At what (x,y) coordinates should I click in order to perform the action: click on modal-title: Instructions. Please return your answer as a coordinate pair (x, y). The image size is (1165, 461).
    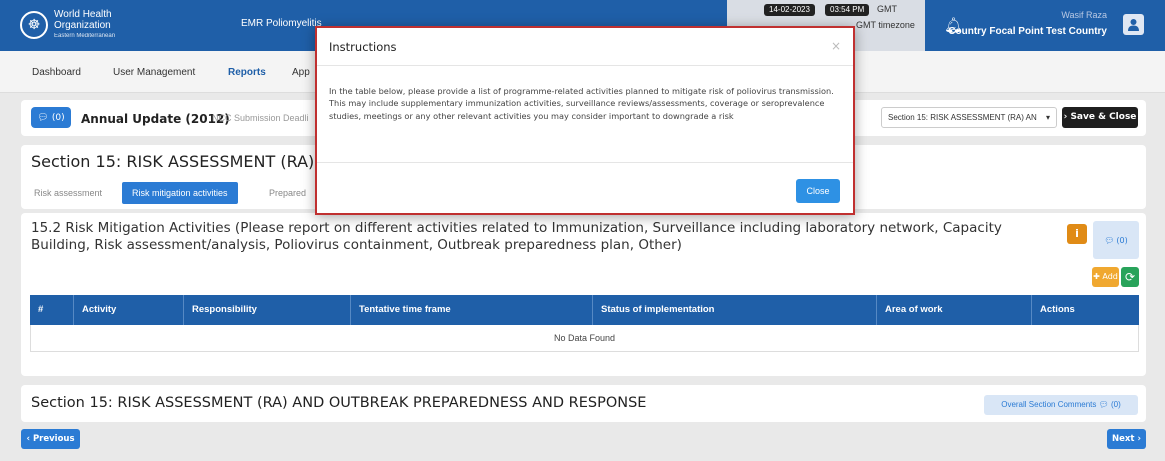
    Looking at the image, I should click on (363, 47).